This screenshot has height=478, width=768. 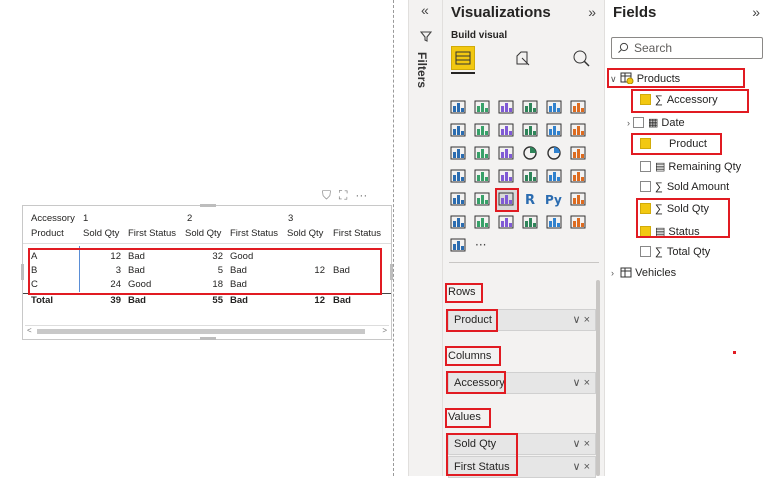 I want to click on stacked-bar-icon, so click(x=459, y=108).